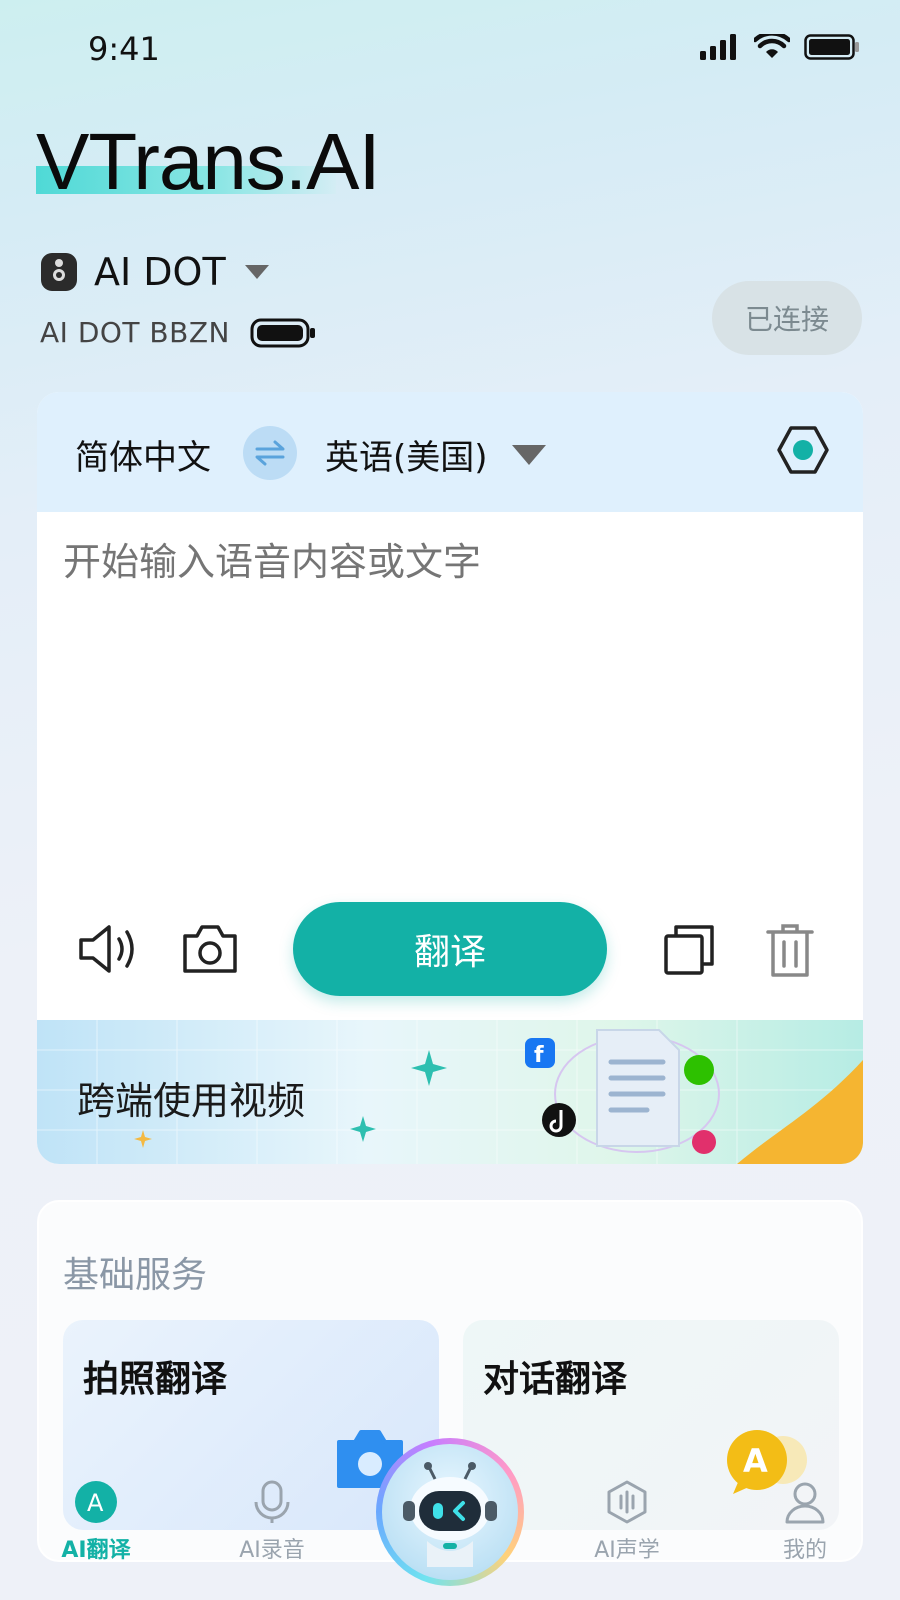 The image size is (900, 1600). Describe the element at coordinates (718, 47) in the screenshot. I see `signal-icon` at that location.